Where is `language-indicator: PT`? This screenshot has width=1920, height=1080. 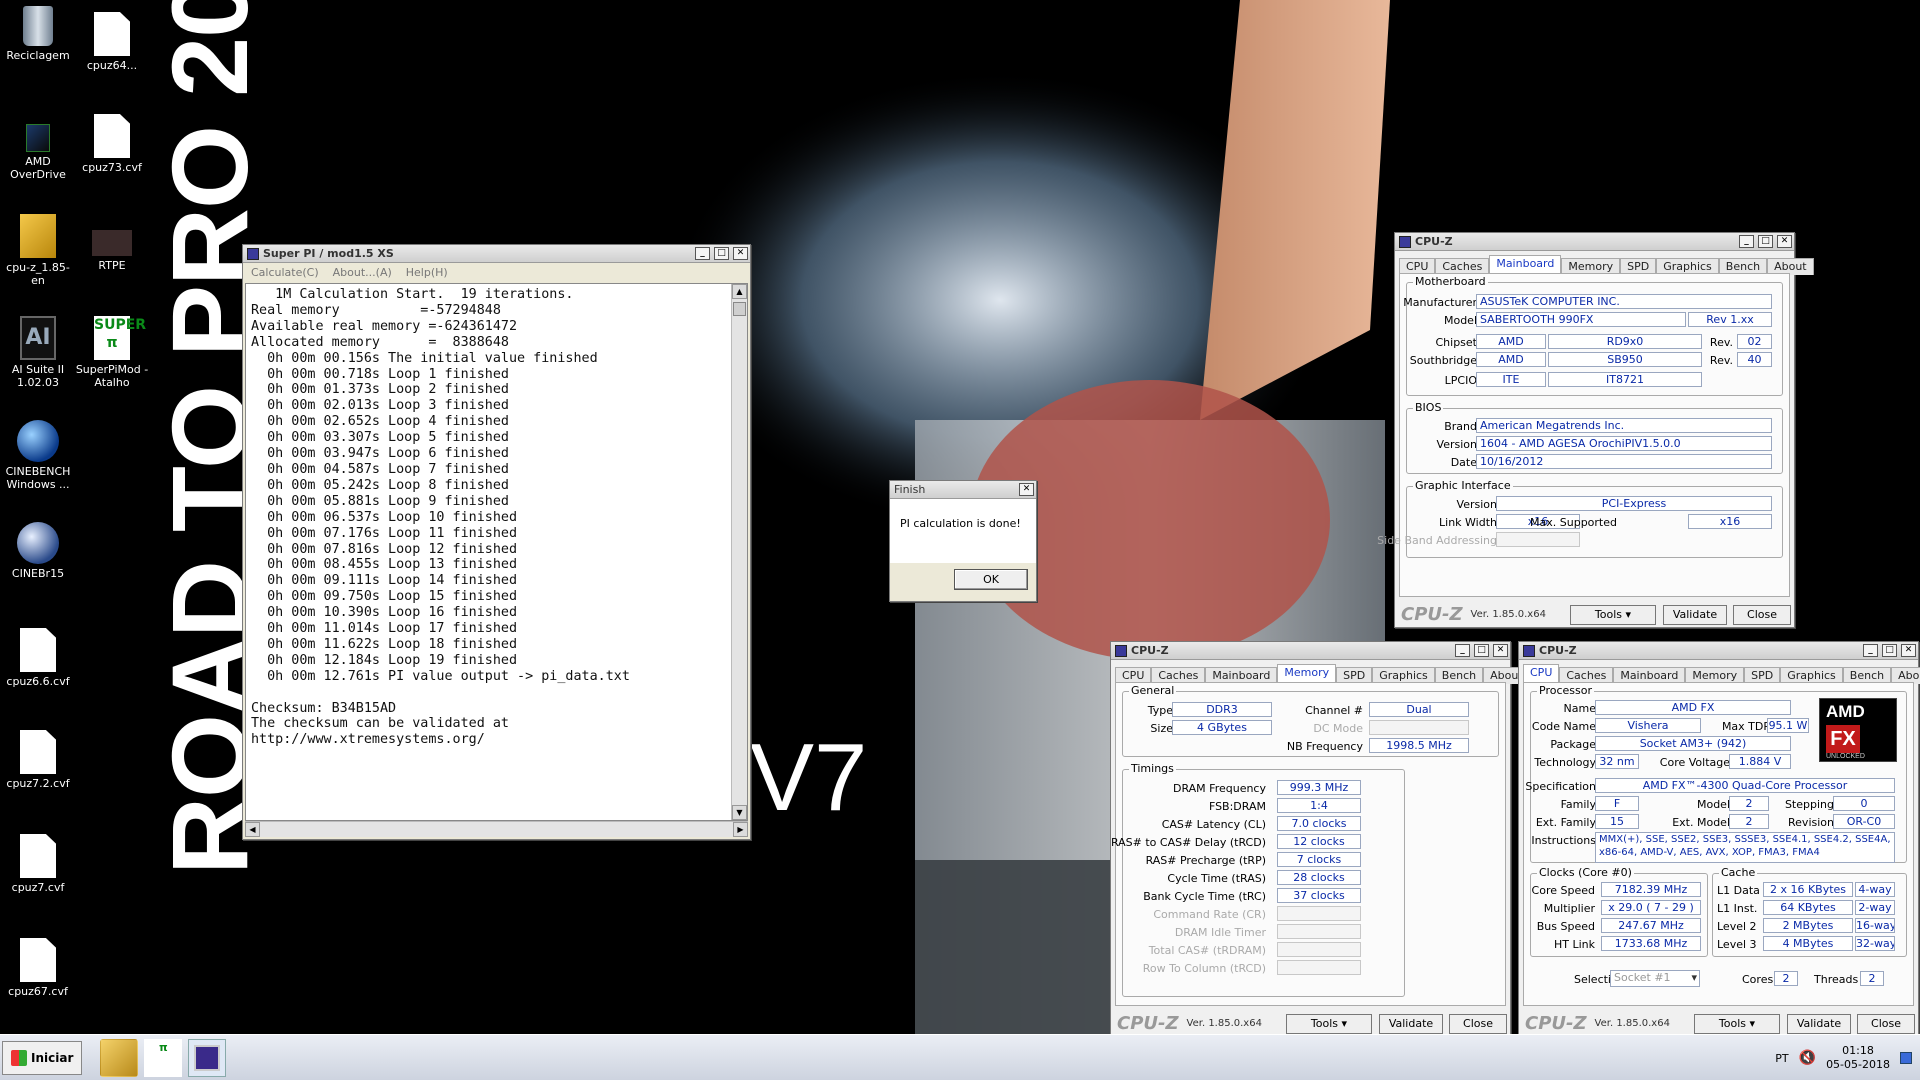 language-indicator: PT is located at coordinates (1781, 1058).